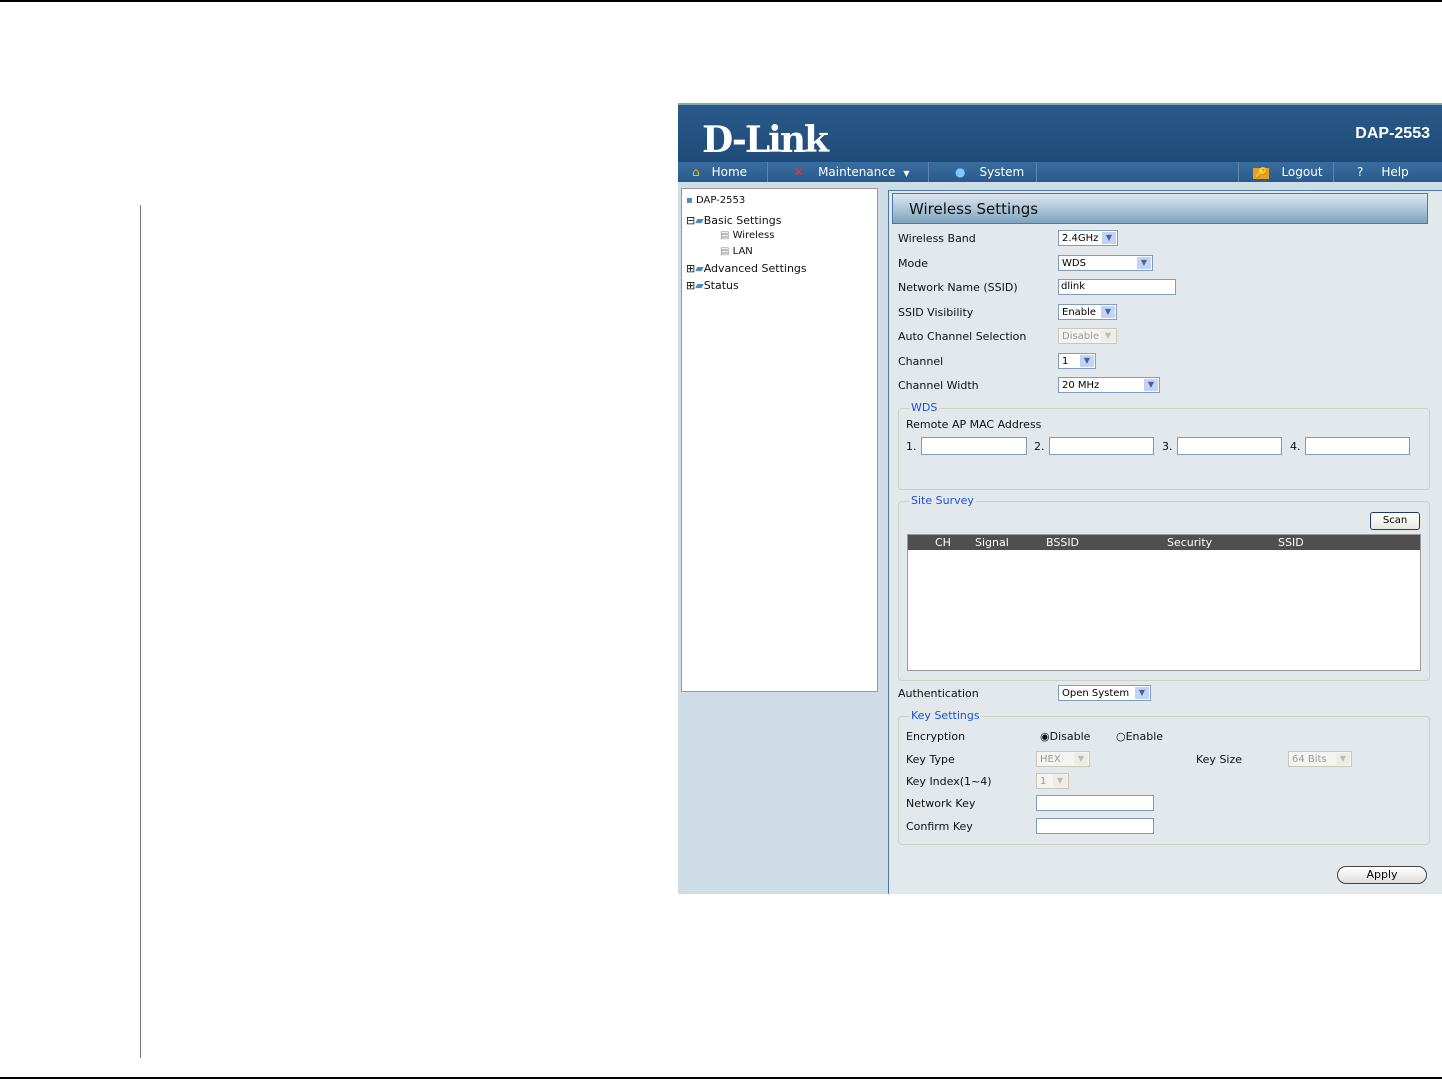  I want to click on header: D-Link DAP-2553, so click(1060, 133).